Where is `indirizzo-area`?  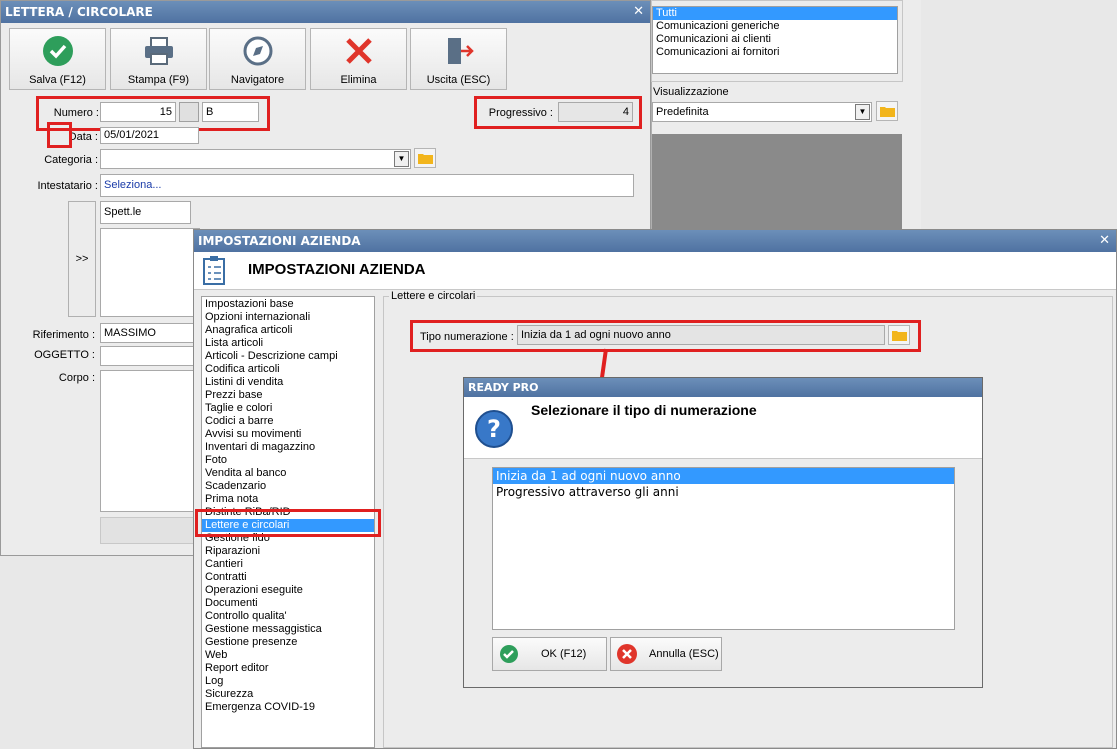
indirizzo-area is located at coordinates (150, 272).